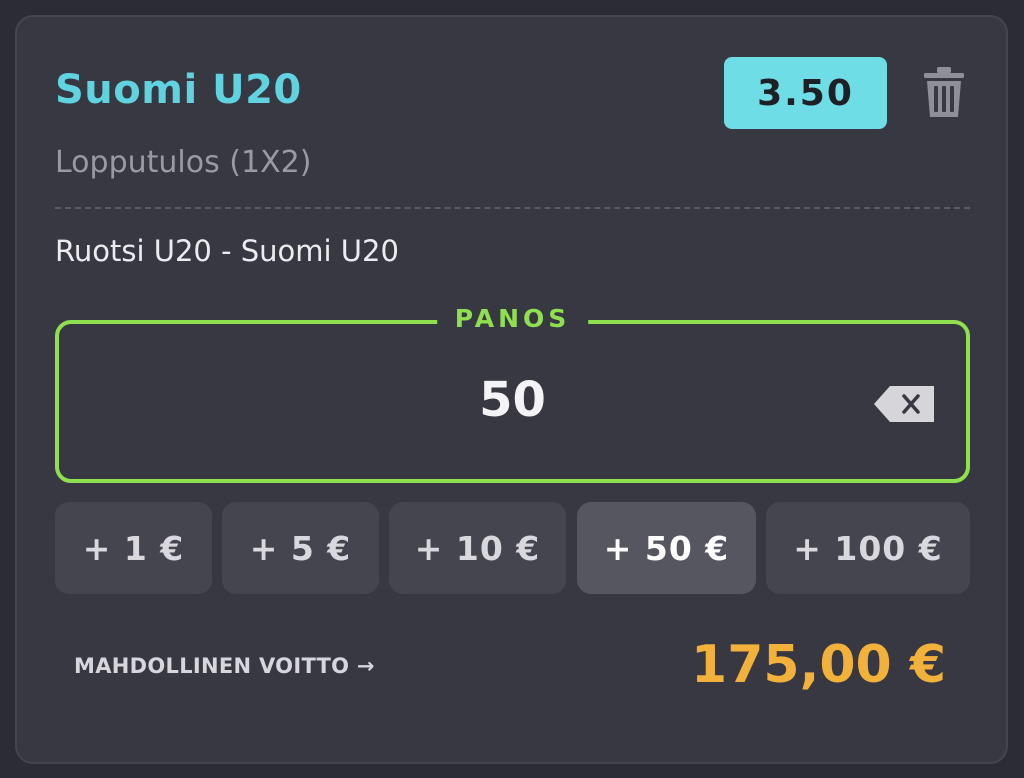 The image size is (1024, 778). I want to click on market-name: Lopputulos (1X2), so click(183, 162).